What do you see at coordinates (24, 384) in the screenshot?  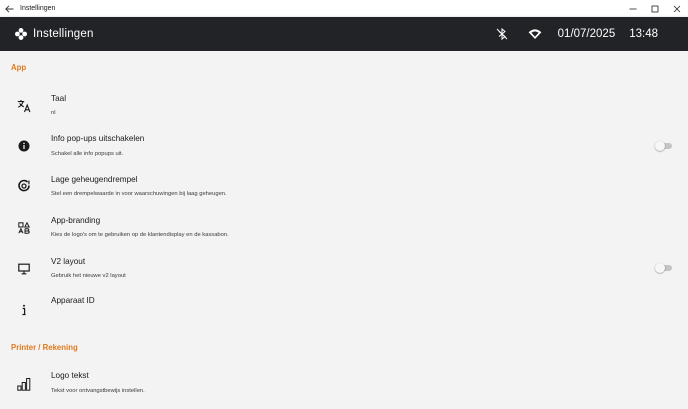 I see `signal-bars-icon` at bounding box center [24, 384].